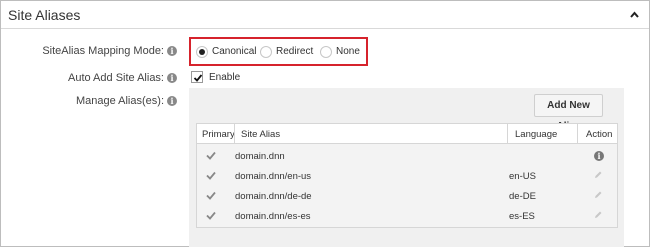  Describe the element at coordinates (326, 52) in the screenshot. I see `radio-none` at that location.